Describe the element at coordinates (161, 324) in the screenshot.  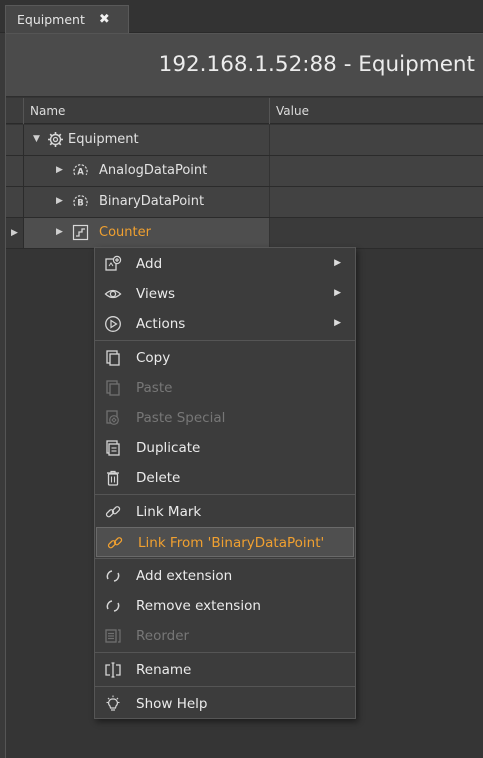
I see `menu-item-label: Actions` at that location.